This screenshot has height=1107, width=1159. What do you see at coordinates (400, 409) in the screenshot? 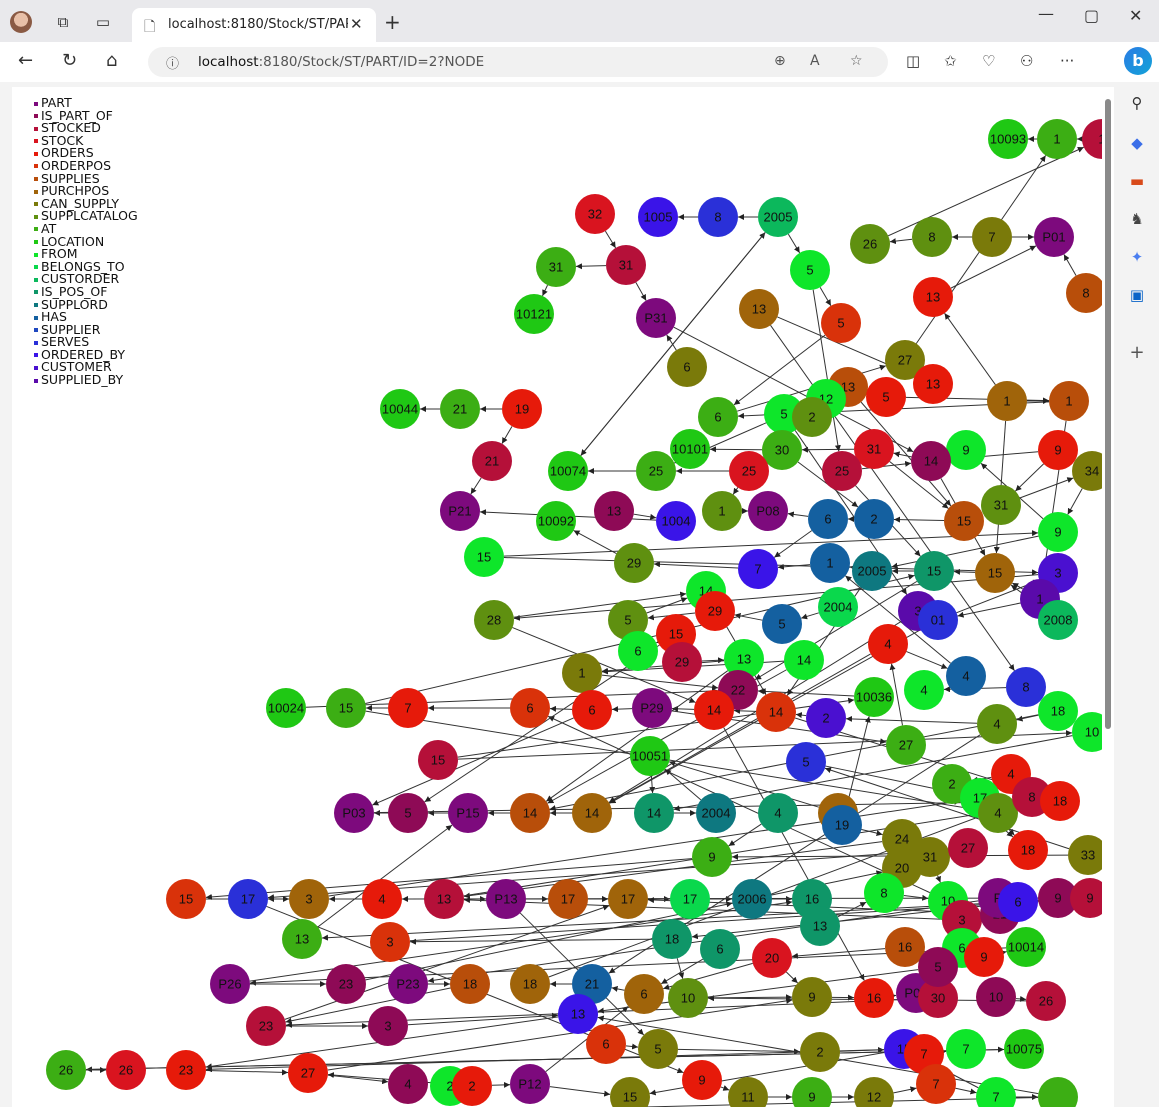
I see `graph-node: 10044` at bounding box center [400, 409].